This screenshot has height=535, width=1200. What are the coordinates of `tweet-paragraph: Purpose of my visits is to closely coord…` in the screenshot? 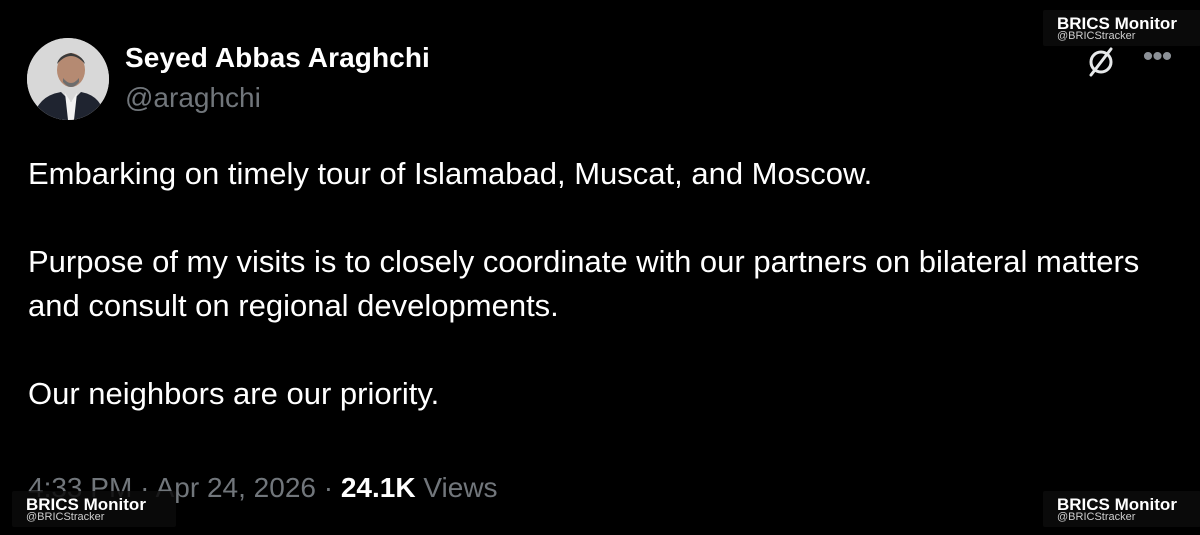 It's located at (584, 283).